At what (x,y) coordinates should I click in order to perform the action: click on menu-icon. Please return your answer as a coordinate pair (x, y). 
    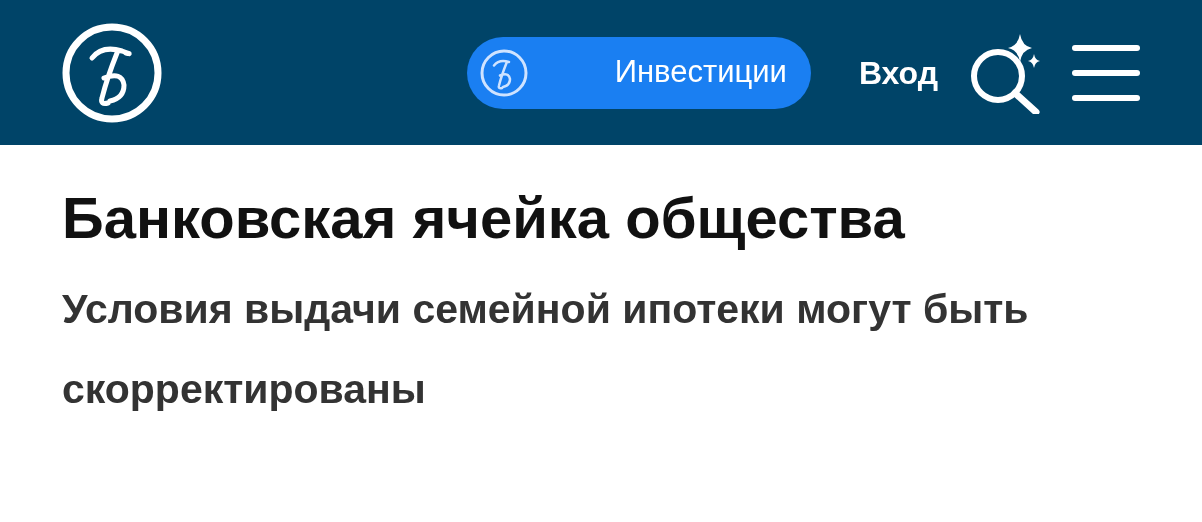
    Looking at the image, I should click on (1106, 72).